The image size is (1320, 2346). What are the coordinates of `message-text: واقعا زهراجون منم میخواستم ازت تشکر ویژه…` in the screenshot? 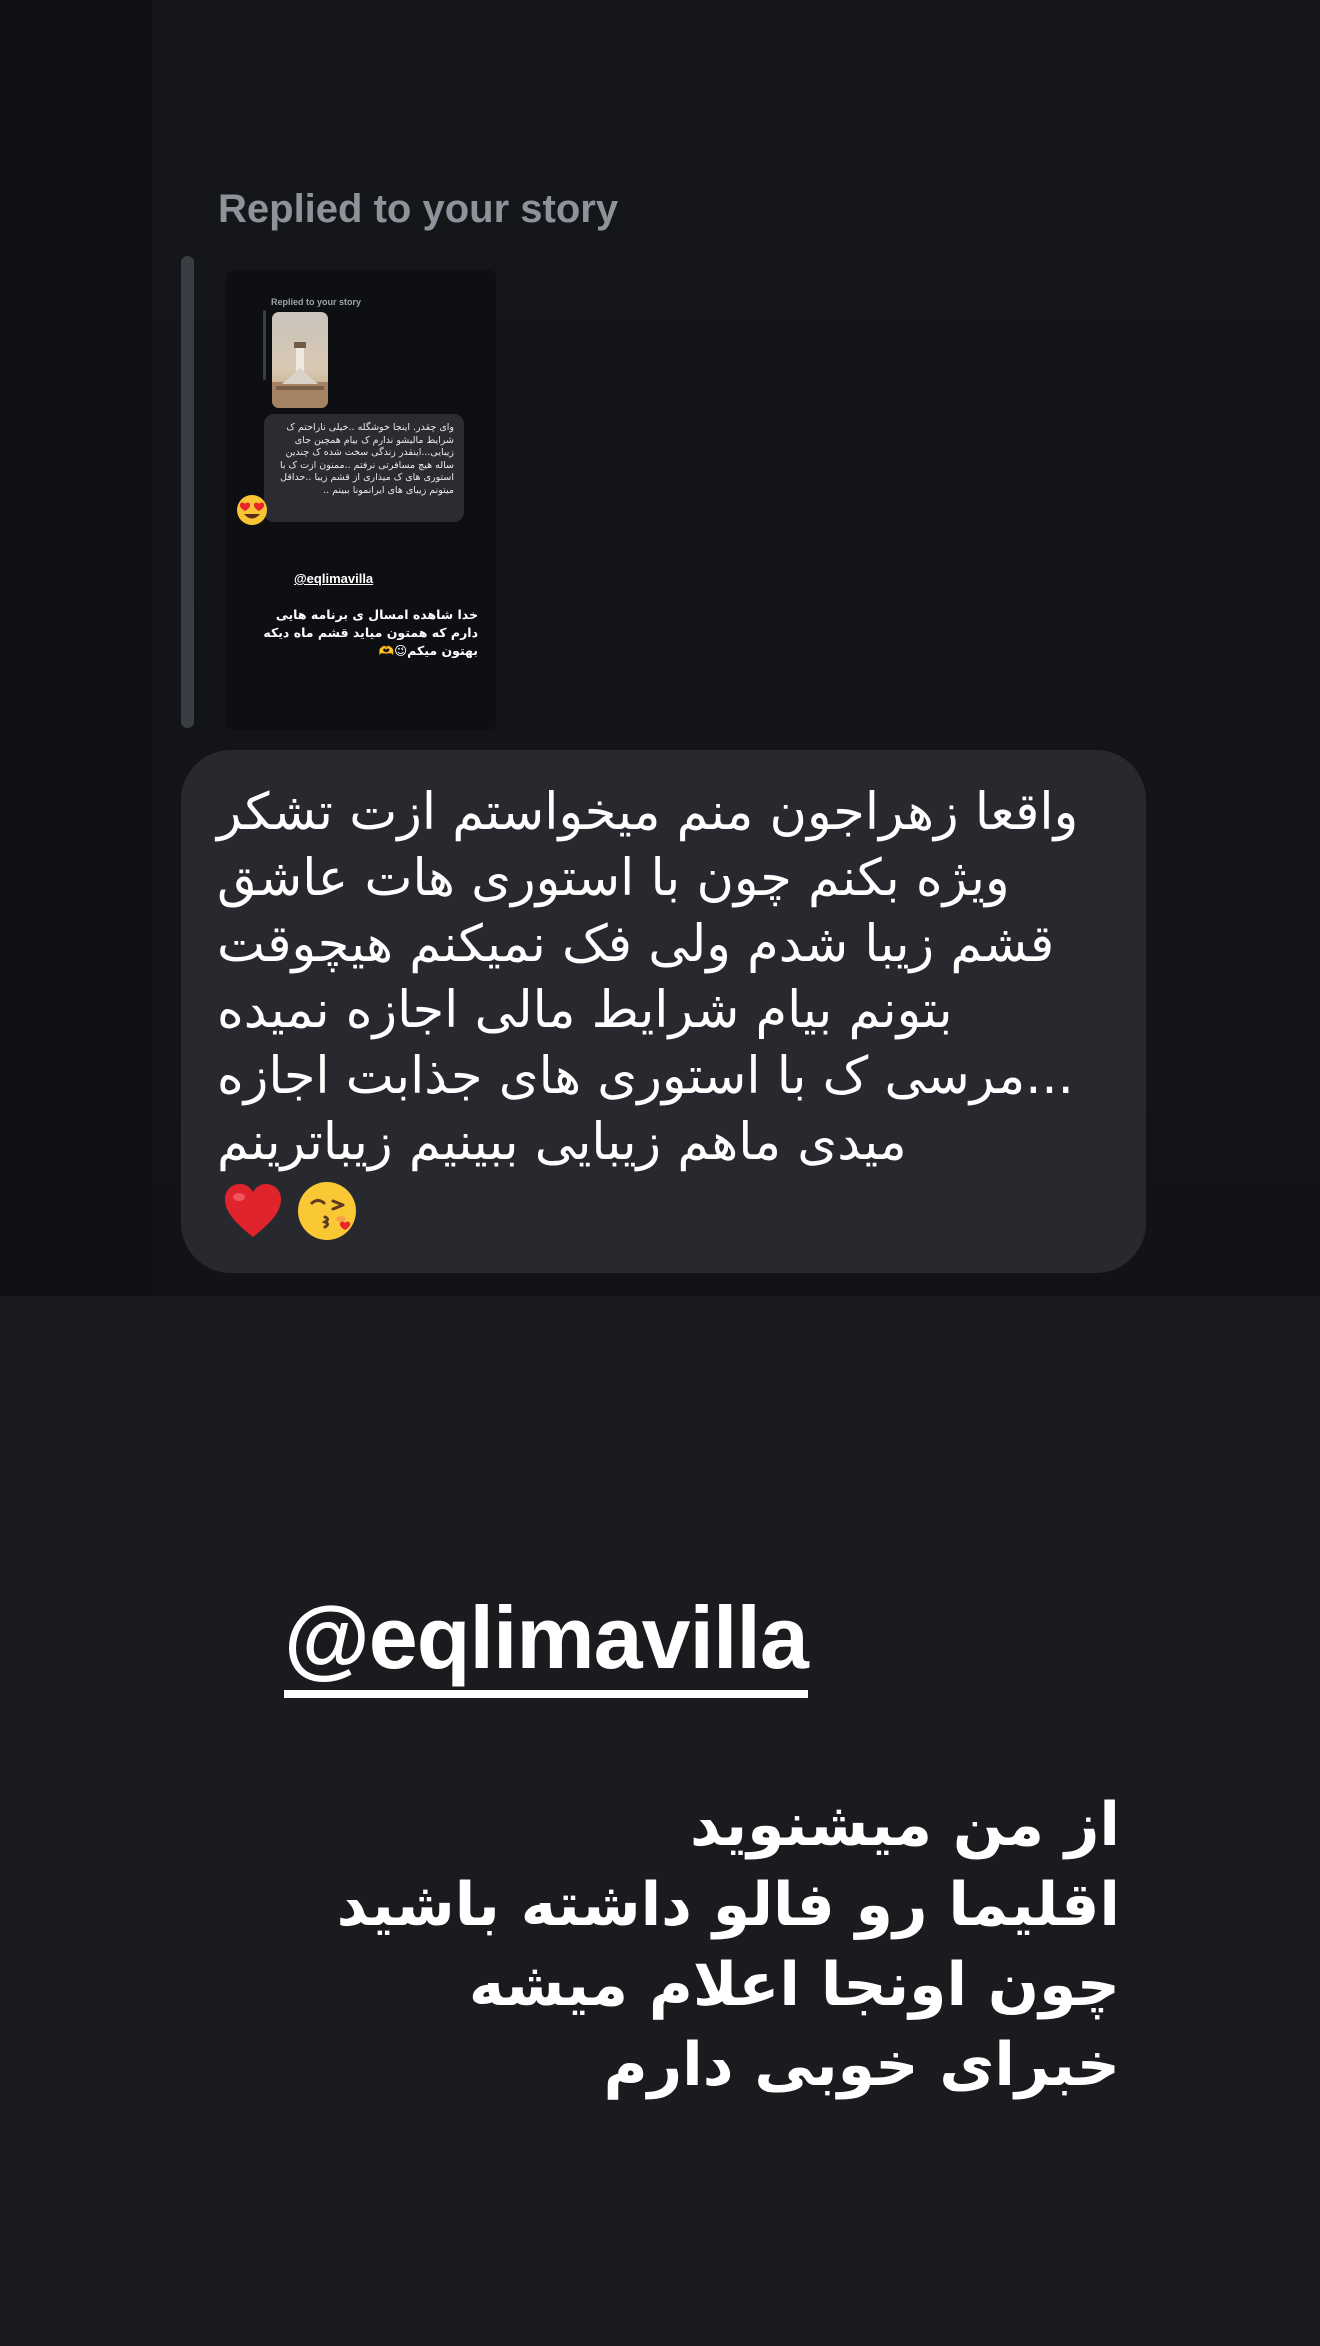 It's located at (648, 977).